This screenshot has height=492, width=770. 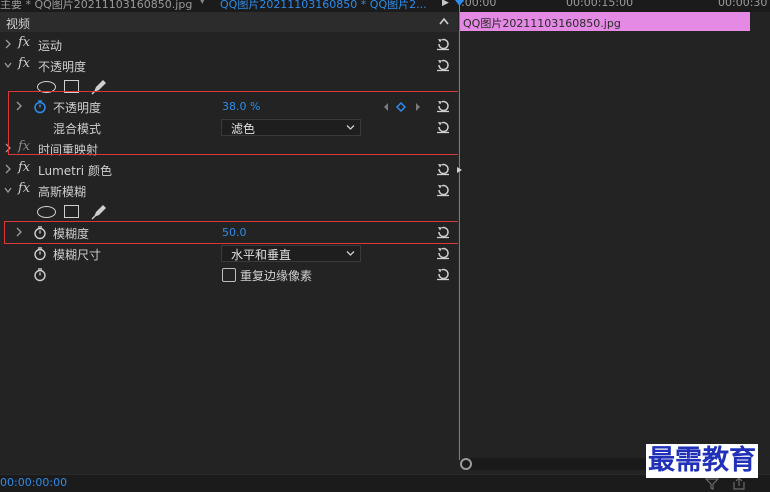 I want to click on repeat-edge-label: 重复边缘像素, so click(x=276, y=276).